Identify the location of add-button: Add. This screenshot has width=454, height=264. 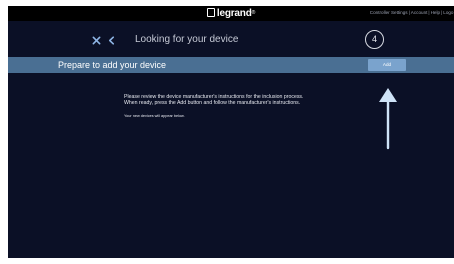
(387, 65).